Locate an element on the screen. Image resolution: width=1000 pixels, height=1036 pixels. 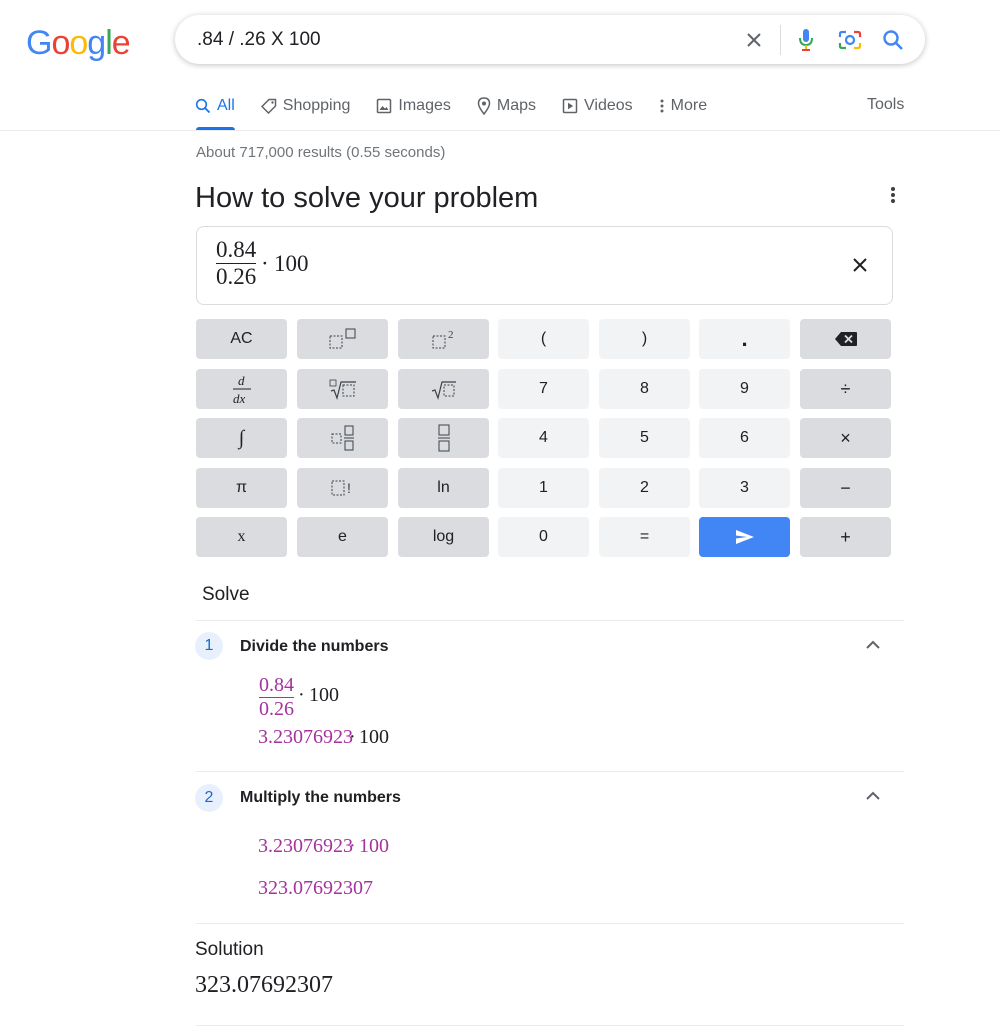
tab-maps: Maps is located at coordinates (506, 106).